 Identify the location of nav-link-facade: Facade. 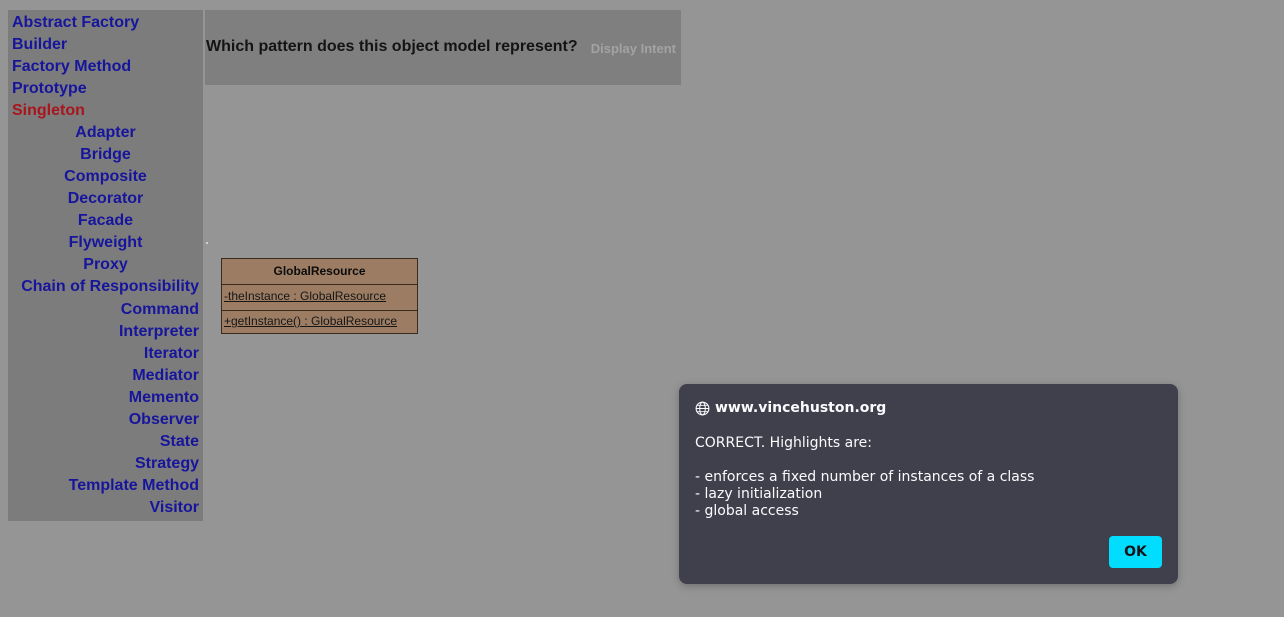
(105, 221).